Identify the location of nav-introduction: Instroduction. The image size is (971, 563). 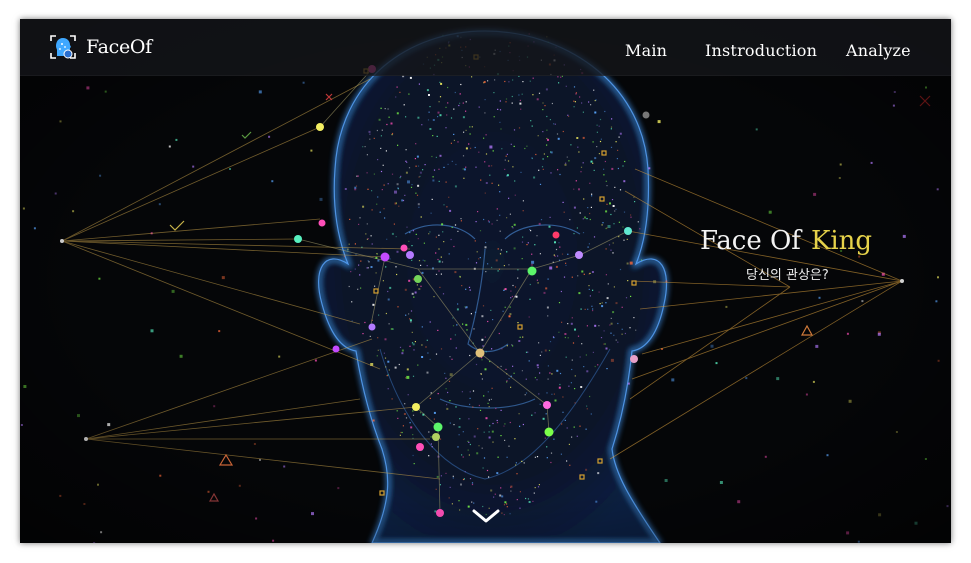
(761, 50).